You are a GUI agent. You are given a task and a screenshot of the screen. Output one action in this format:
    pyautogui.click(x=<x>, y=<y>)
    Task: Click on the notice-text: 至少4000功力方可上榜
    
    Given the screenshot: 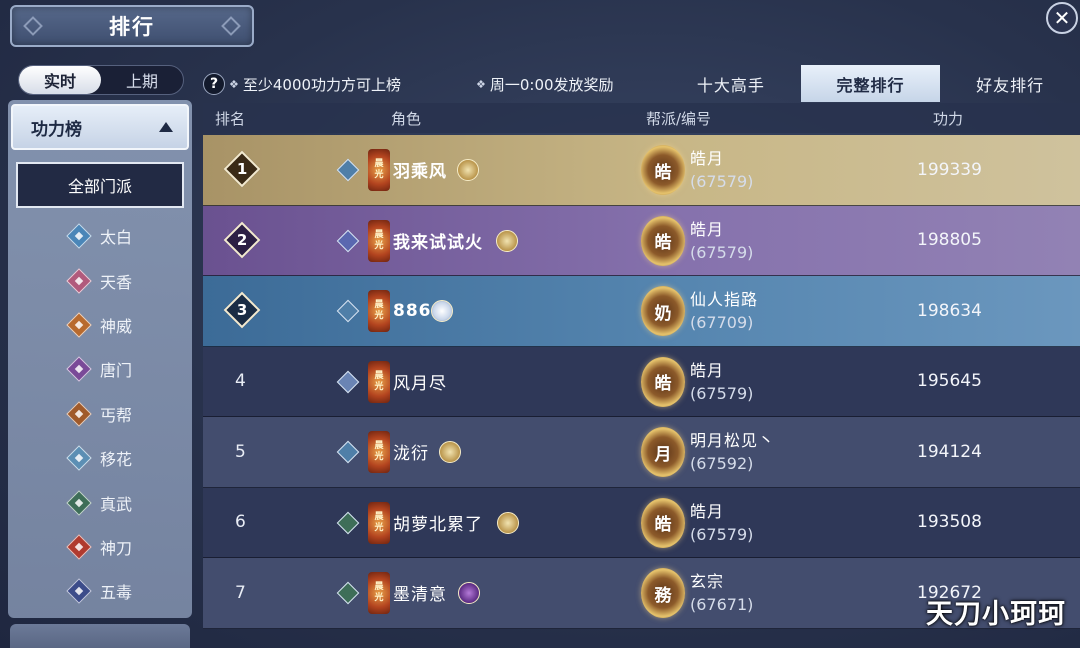 What is the action you would take?
    pyautogui.click(x=322, y=85)
    